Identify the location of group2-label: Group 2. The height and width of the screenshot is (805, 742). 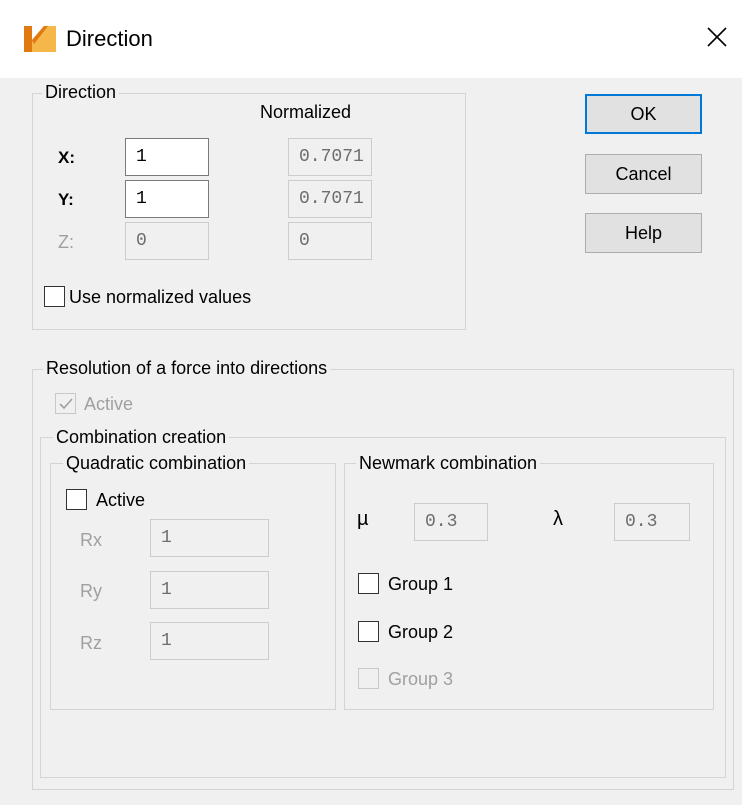
(420, 632).